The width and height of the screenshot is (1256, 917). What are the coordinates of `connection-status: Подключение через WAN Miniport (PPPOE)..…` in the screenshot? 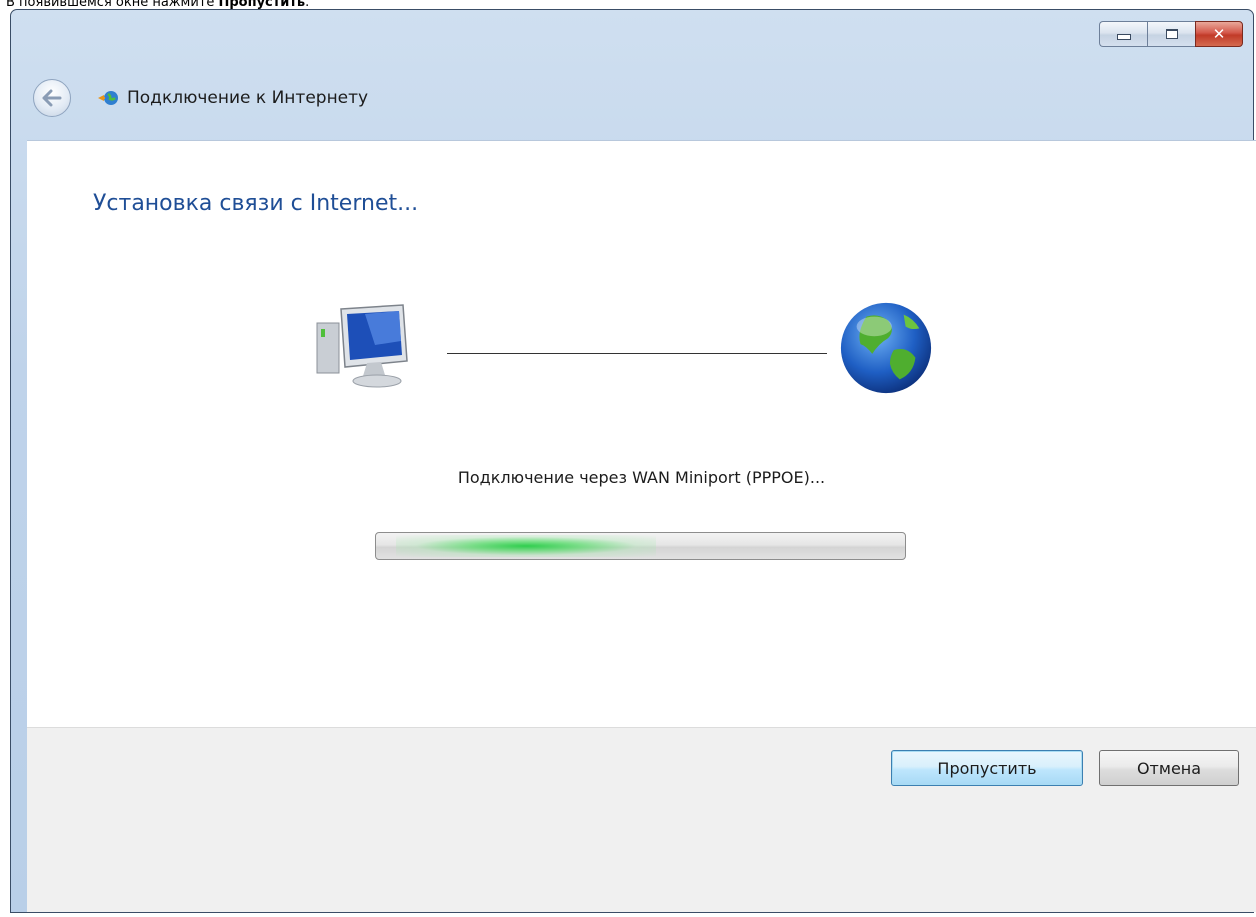 It's located at (641, 477).